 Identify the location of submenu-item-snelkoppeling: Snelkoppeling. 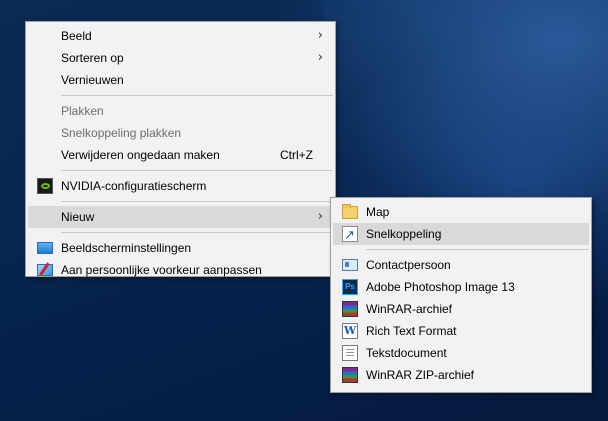
(461, 235).